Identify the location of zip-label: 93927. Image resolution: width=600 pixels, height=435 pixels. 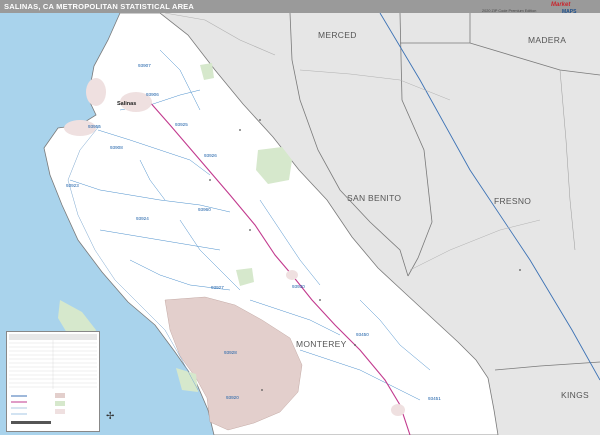
(217, 287).